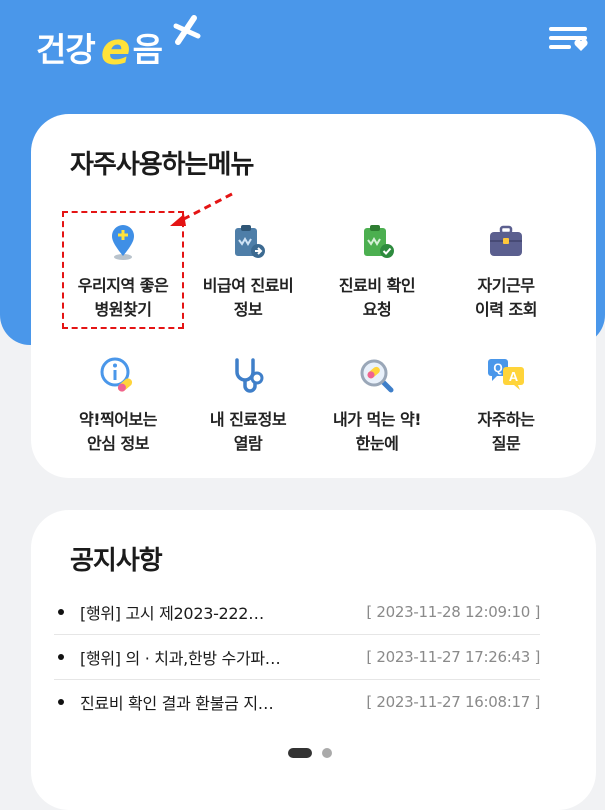 Image resolution: width=605 pixels, height=810 pixels. I want to click on menu-label: 약!찍어보는 안심 정보, so click(118, 431).